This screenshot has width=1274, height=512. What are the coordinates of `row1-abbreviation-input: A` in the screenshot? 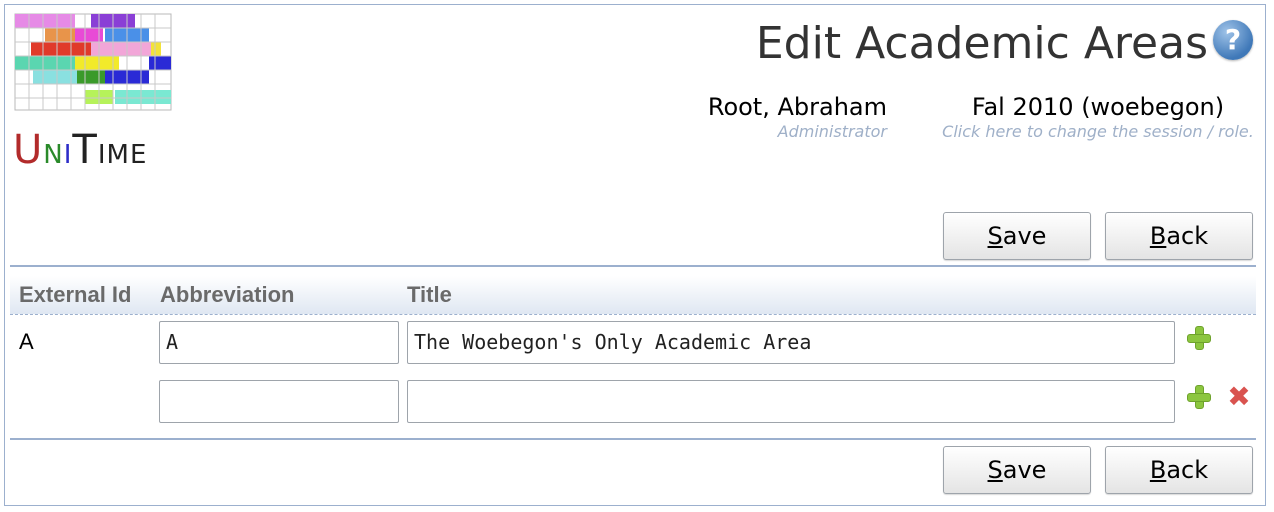 It's located at (279, 342).